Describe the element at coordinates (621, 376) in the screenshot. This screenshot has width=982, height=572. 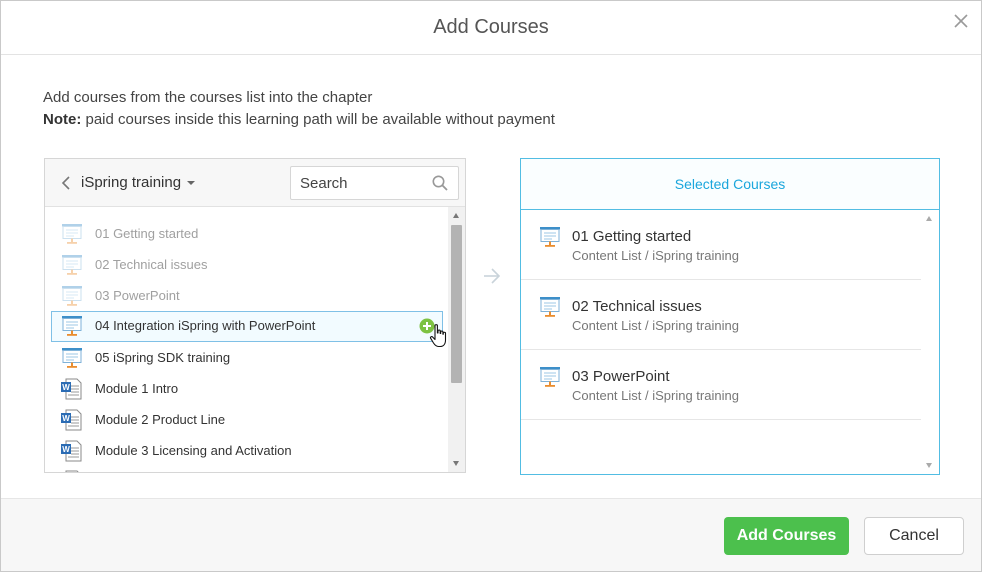
I see `selected-course-title: 03 PowerPoint` at that location.